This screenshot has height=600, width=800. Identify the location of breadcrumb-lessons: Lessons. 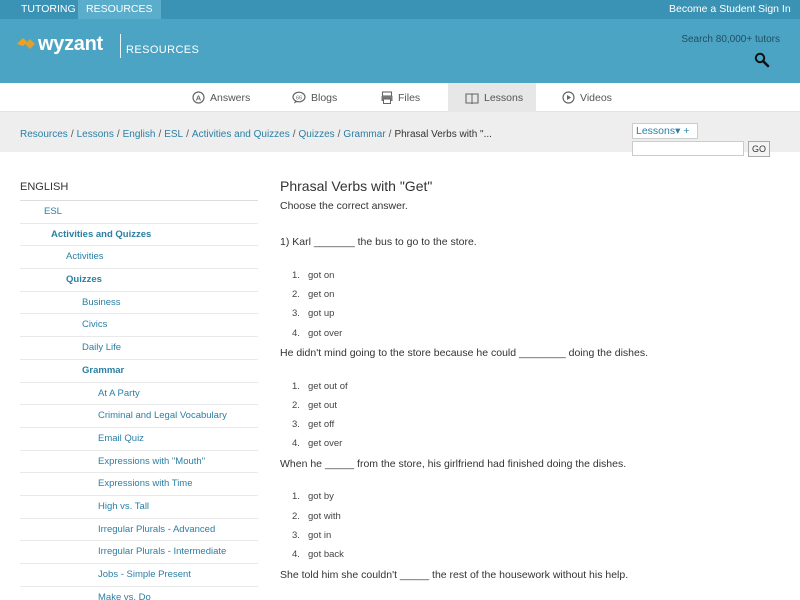
(95, 134).